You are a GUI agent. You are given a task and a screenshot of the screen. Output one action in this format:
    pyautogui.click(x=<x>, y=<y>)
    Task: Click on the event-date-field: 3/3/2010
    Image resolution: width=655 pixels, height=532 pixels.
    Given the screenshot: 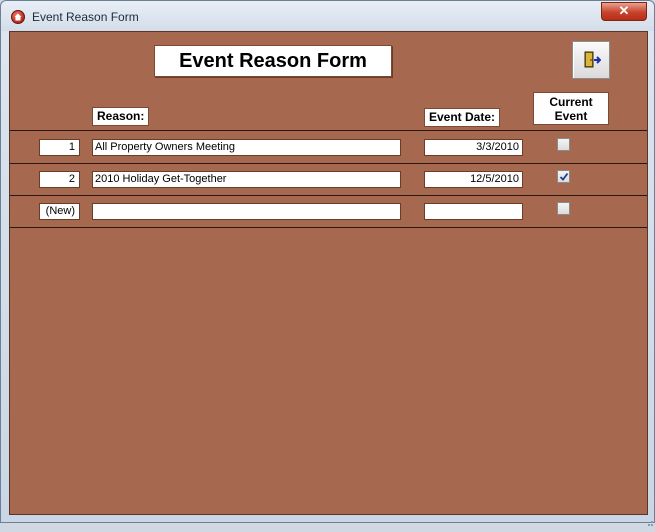 What is the action you would take?
    pyautogui.click(x=473, y=147)
    